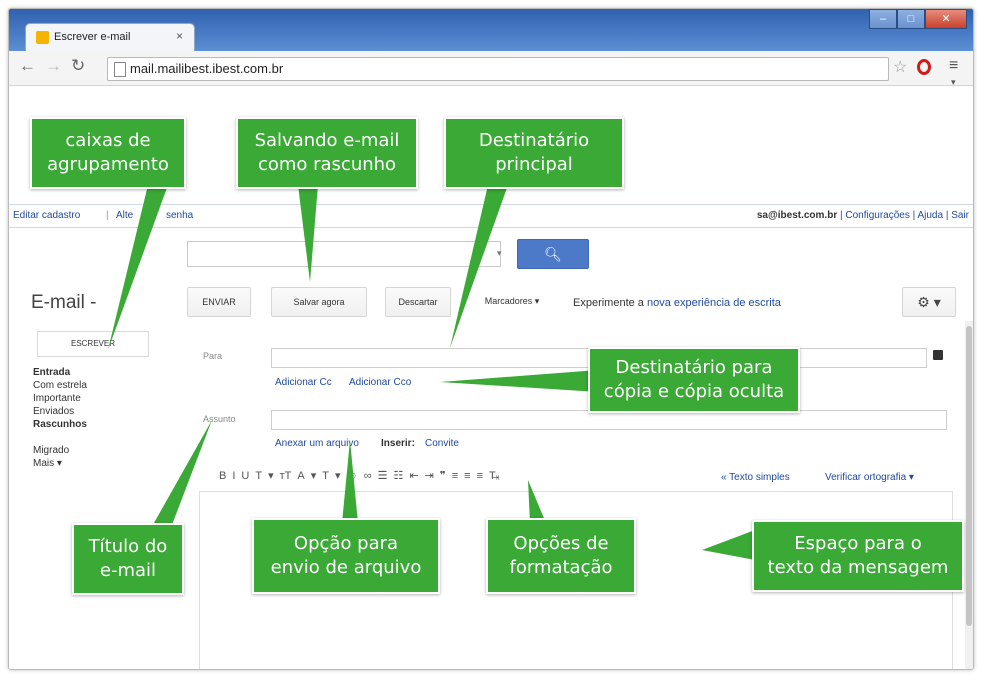 This screenshot has width=982, height=675. Describe the element at coordinates (128, 570) in the screenshot. I see `callout-text: e-mail` at that location.